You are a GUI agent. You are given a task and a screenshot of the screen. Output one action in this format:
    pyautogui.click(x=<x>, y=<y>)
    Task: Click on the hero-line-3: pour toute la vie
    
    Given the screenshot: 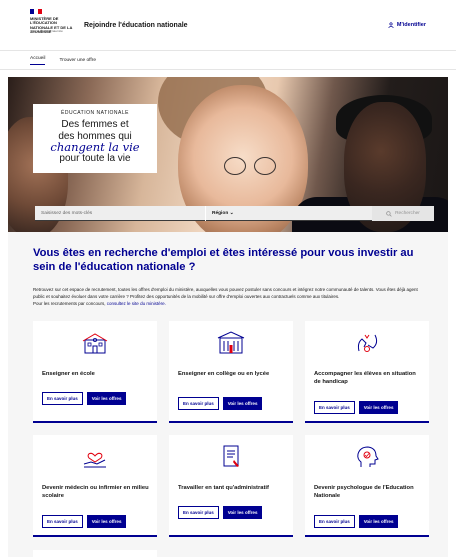 What is the action you would take?
    pyautogui.click(x=95, y=158)
    